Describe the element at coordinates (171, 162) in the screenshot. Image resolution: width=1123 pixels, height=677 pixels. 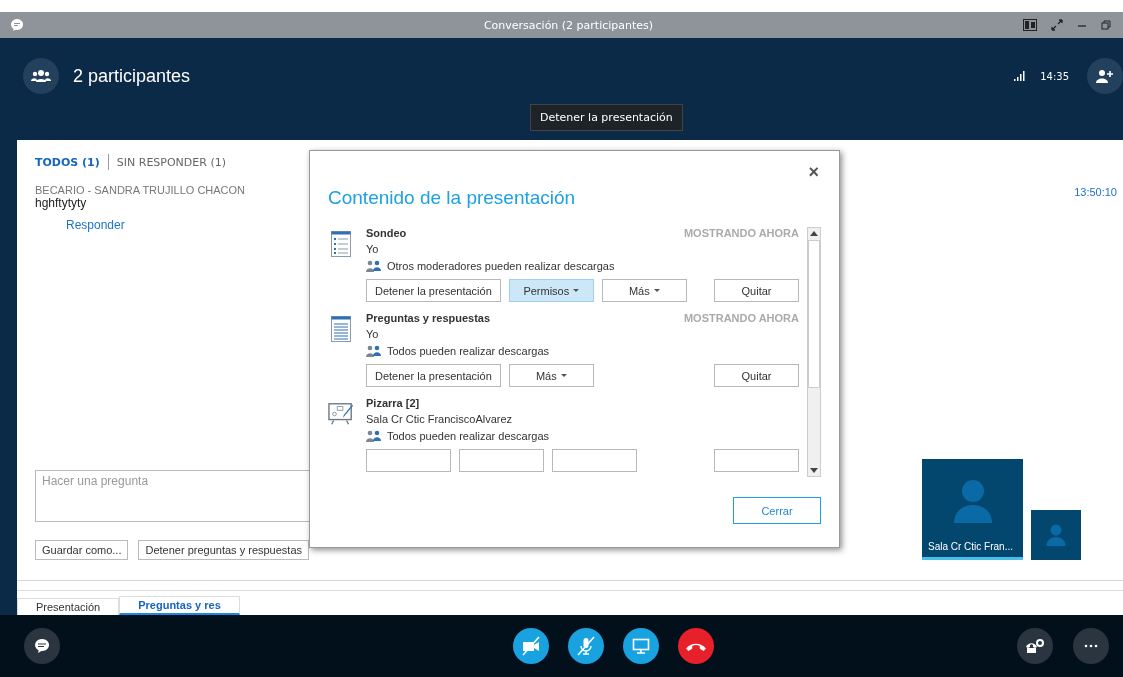
I see `filter-tab: SIN RESPONDER (1)` at that location.